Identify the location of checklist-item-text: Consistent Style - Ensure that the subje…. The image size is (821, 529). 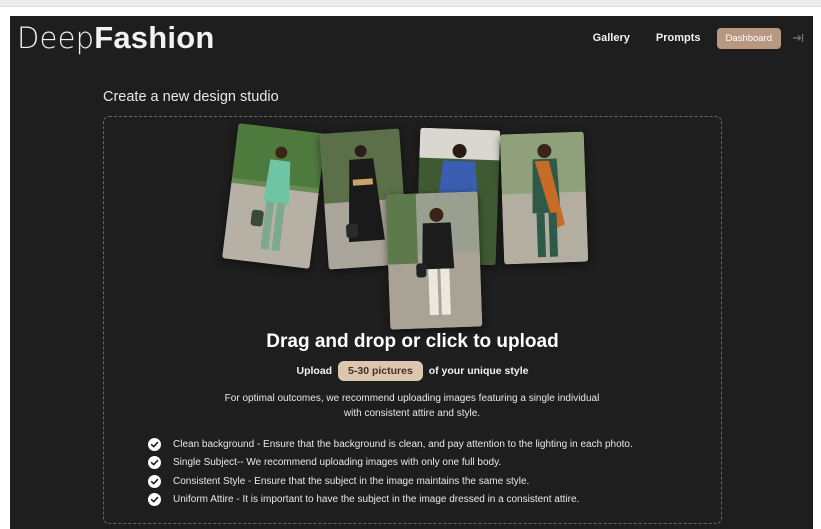
(351, 481).